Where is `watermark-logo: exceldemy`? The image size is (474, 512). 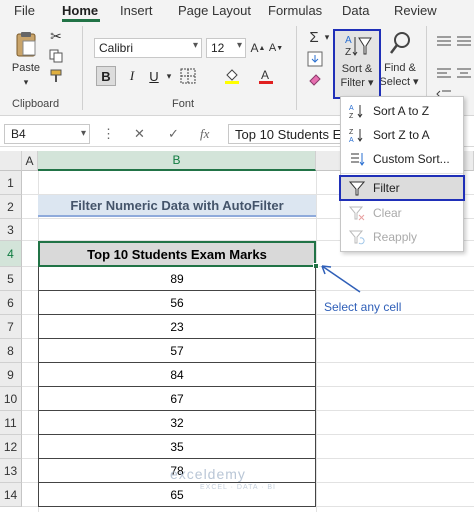
watermark-logo: exceldemy is located at coordinates (208, 474).